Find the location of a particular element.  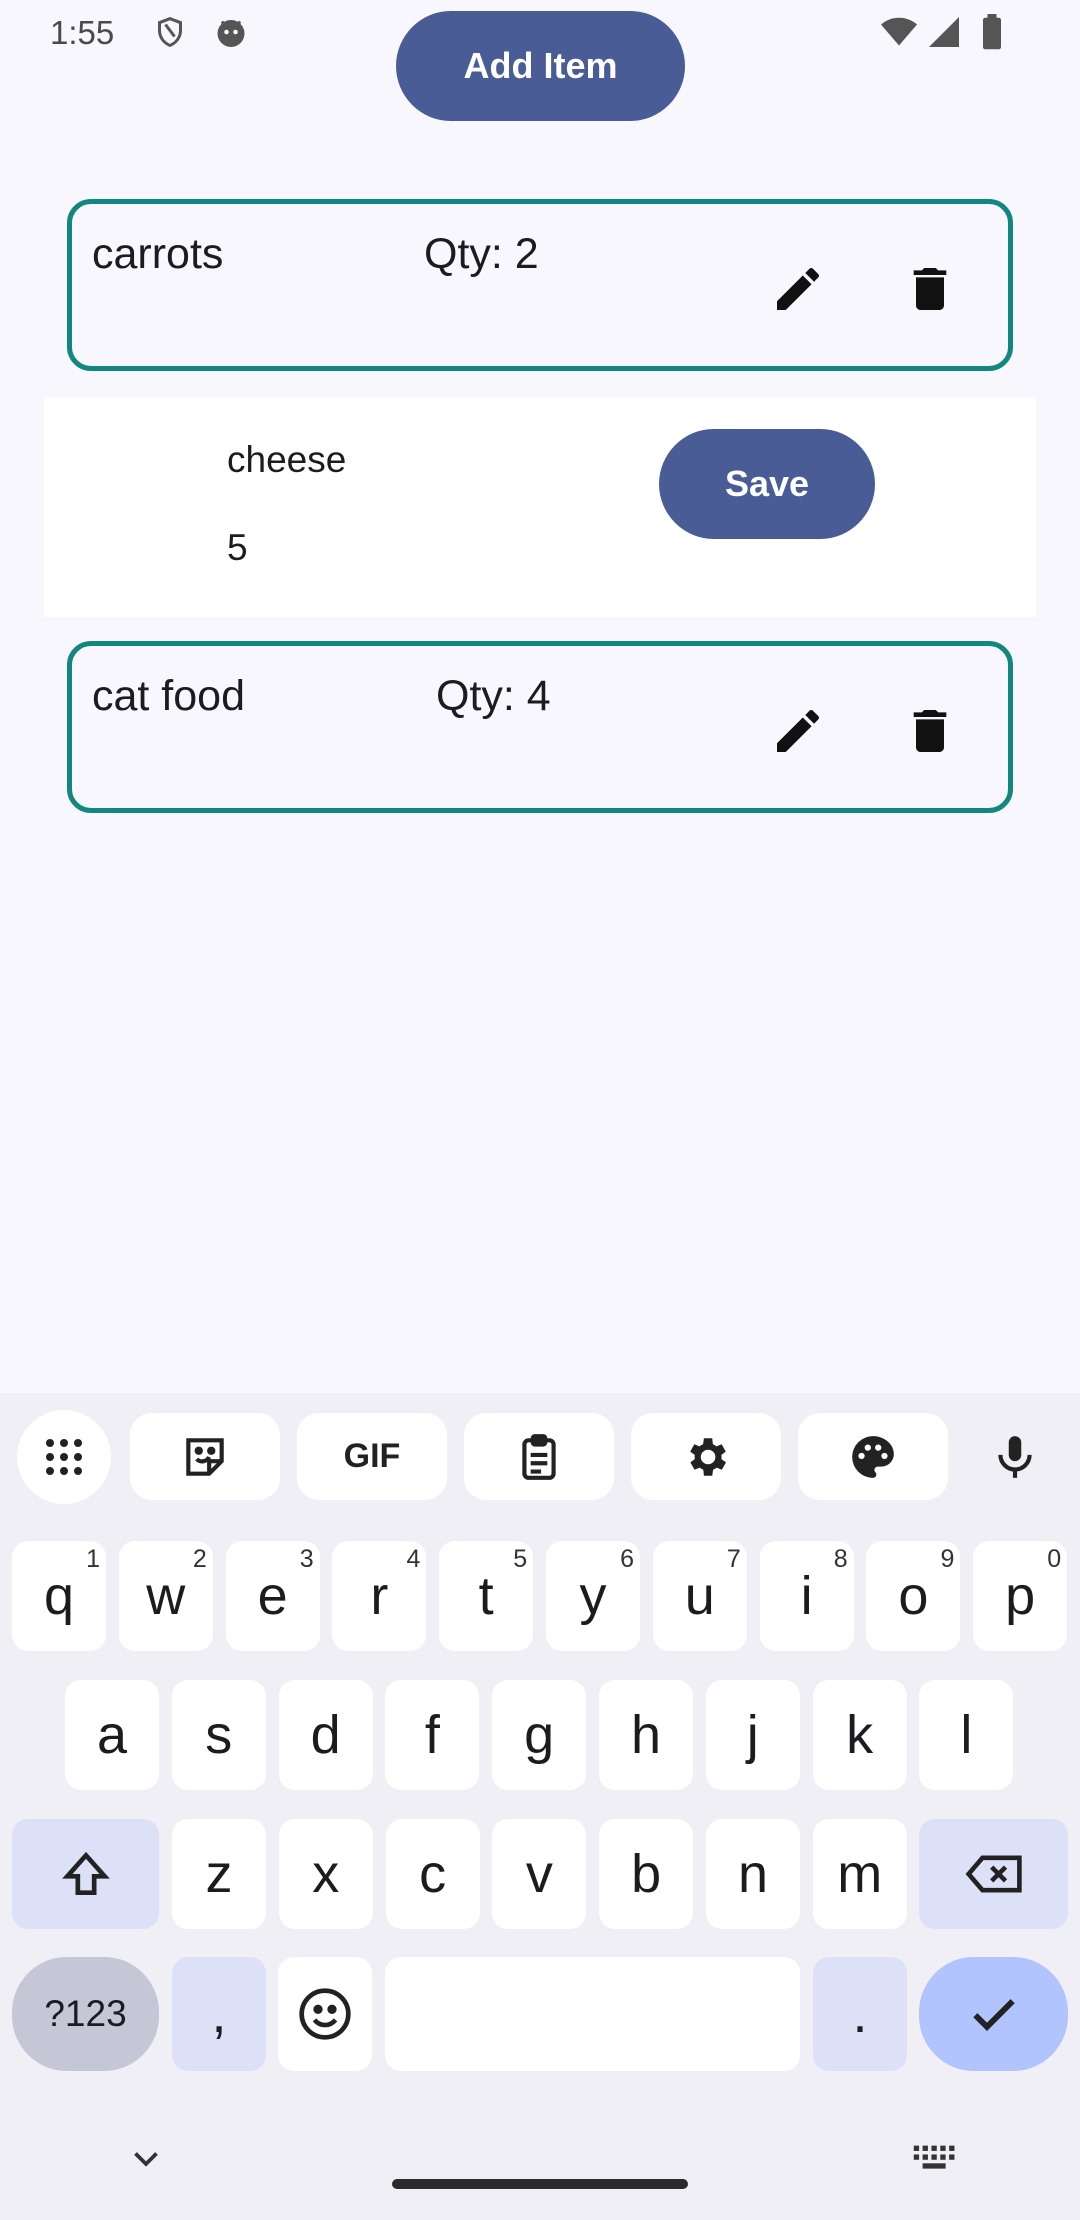

edit-icon is located at coordinates (798, 730).